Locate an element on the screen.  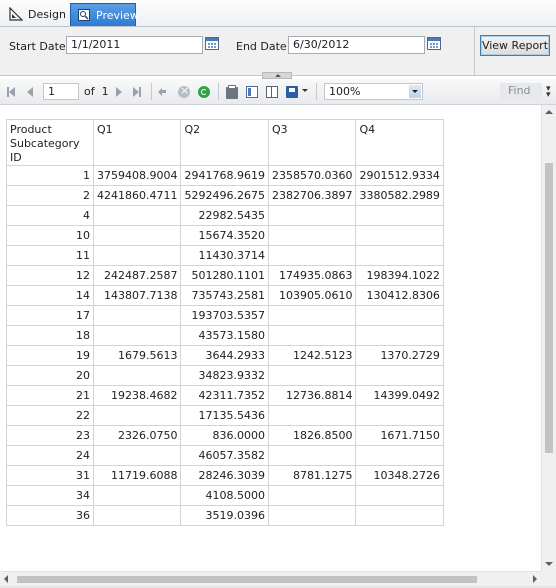
quarter-value-cell: 42311.7352 is located at coordinates (224, 395).